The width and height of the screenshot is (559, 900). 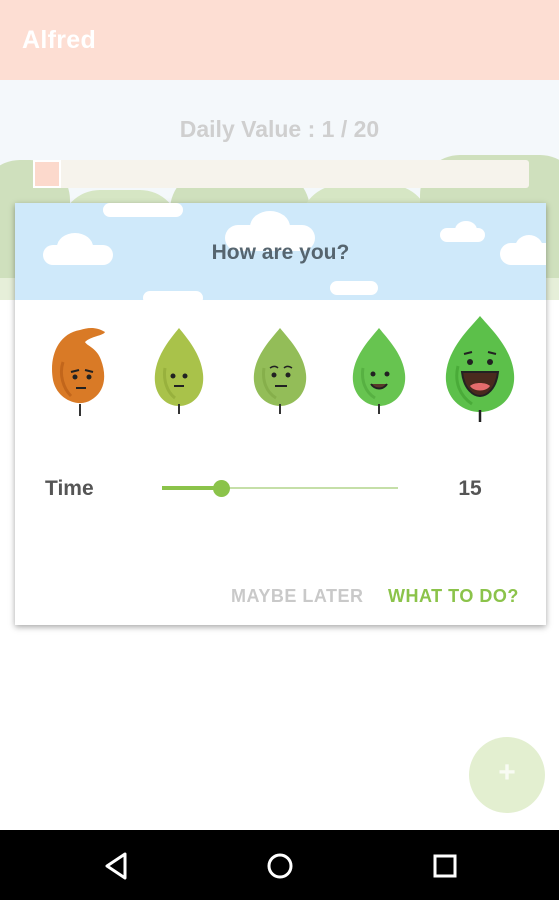 I want to click on dialog-title: How are you?, so click(x=280, y=252).